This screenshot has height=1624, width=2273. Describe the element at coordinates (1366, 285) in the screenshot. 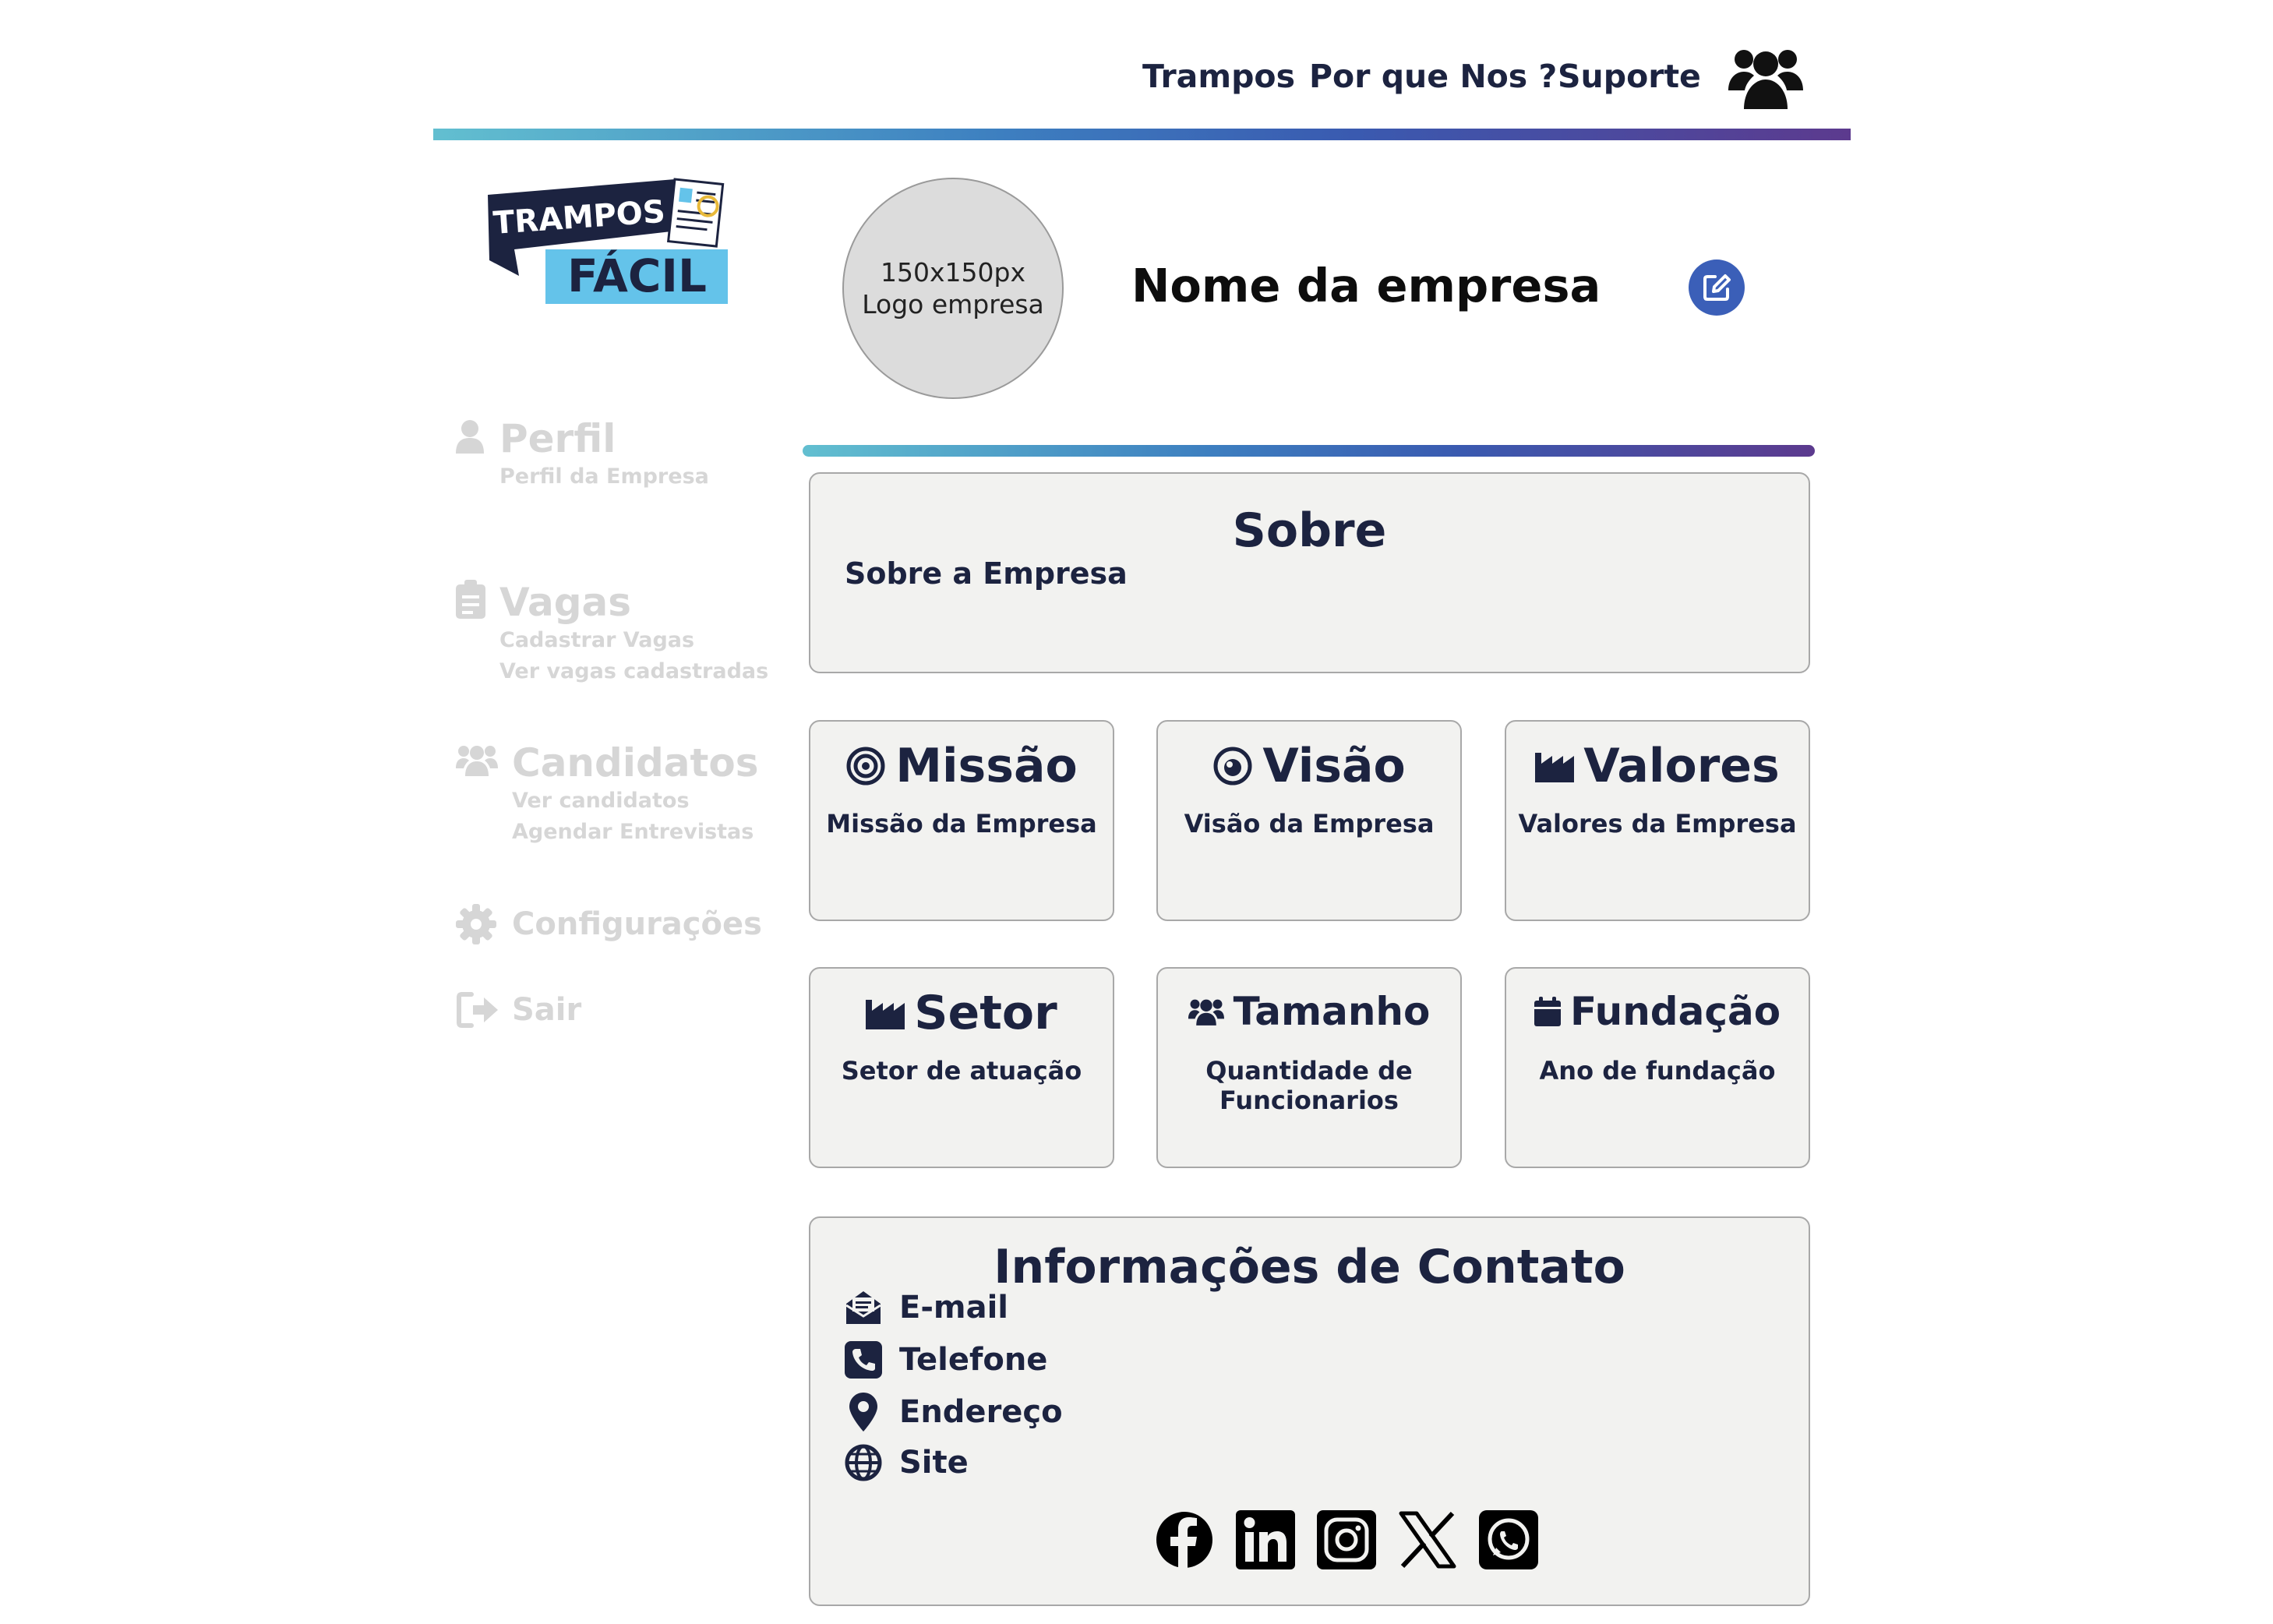

I see `company-name: Nome da empresa` at that location.